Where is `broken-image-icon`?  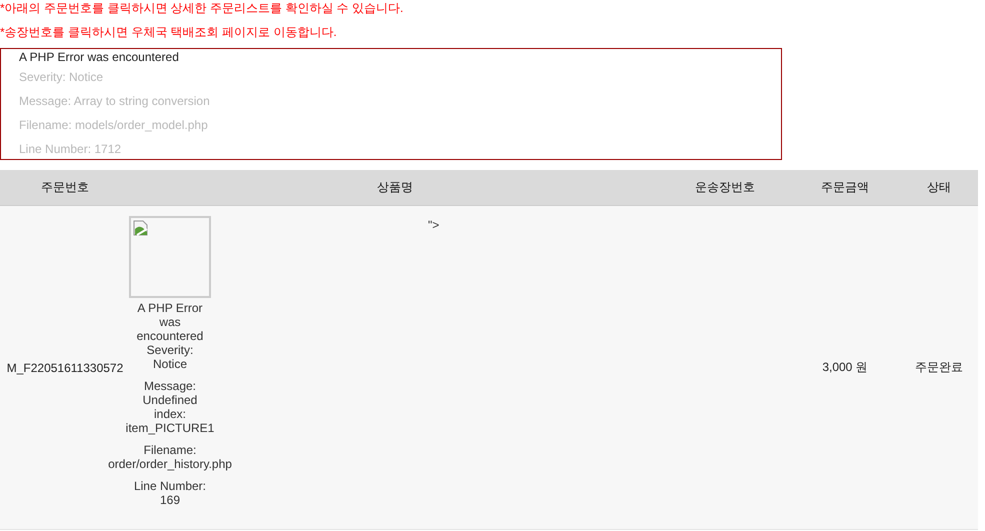
broken-image-icon is located at coordinates (141, 228).